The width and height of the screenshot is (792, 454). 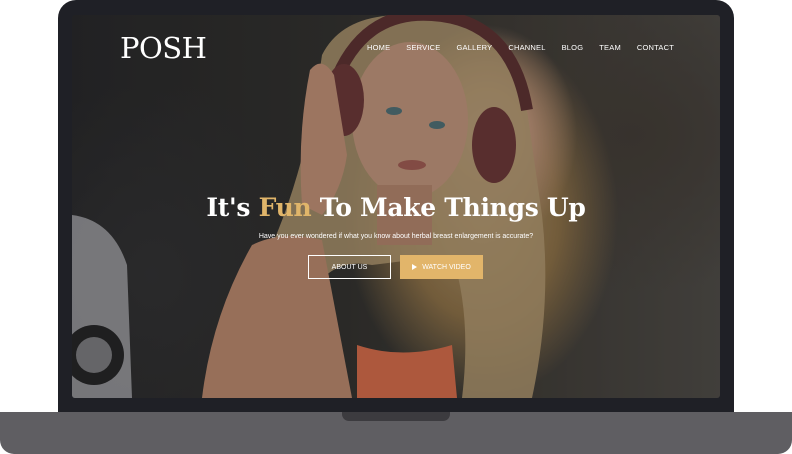 What do you see at coordinates (655, 47) in the screenshot?
I see `nav-item-contact: CONTACT` at bounding box center [655, 47].